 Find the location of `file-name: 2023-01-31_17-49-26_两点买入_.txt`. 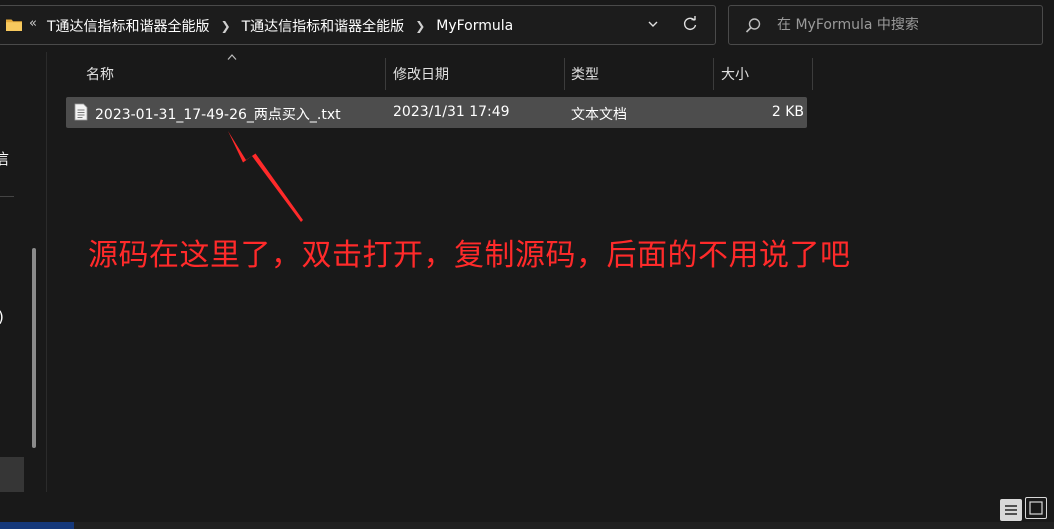

file-name: 2023-01-31_17-49-26_两点买入_.txt is located at coordinates (218, 114).